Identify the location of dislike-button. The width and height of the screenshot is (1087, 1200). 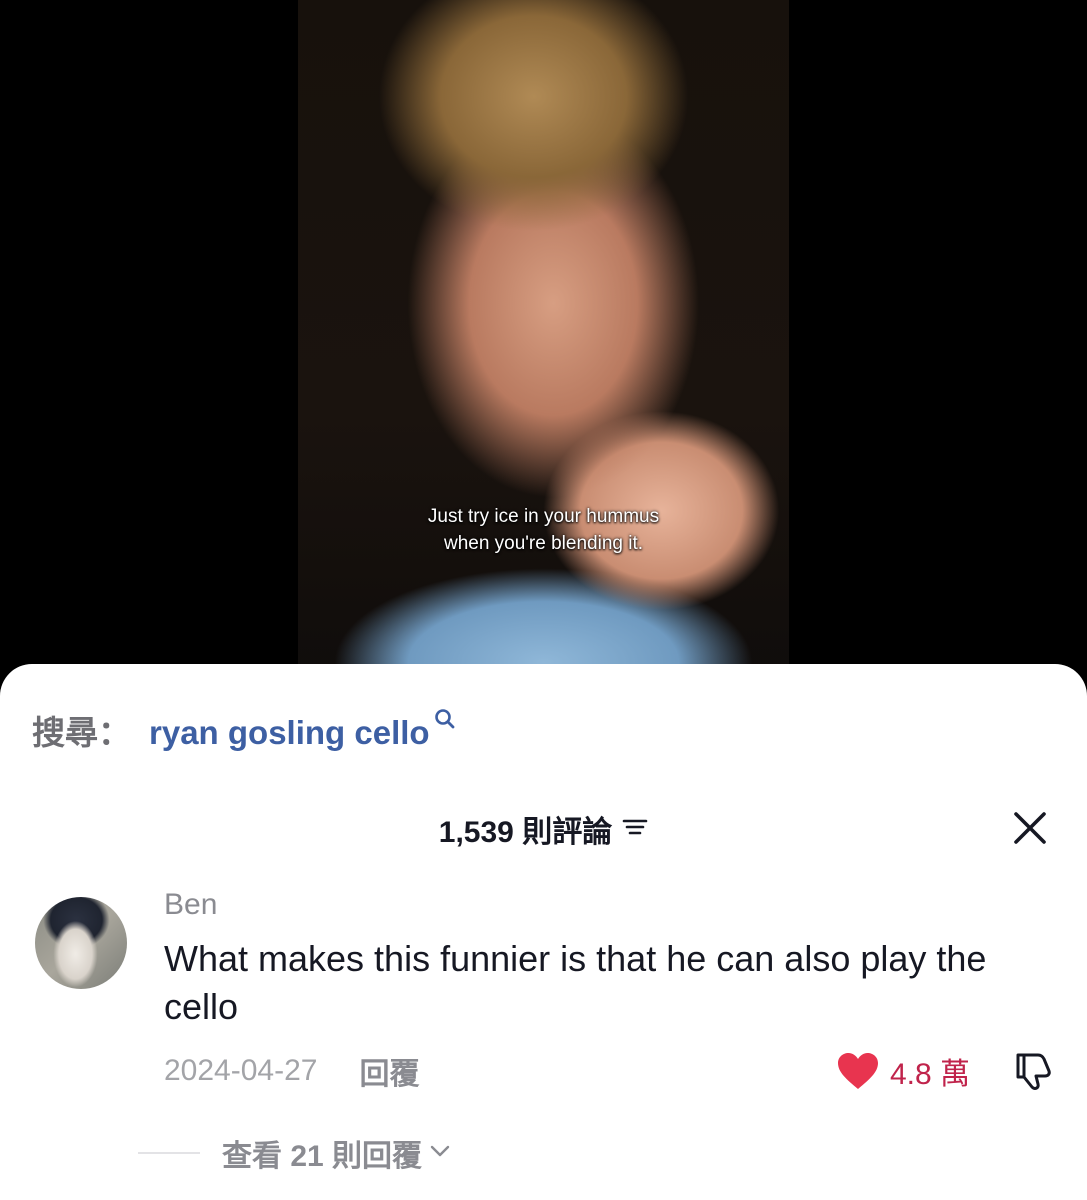
(1031, 1071).